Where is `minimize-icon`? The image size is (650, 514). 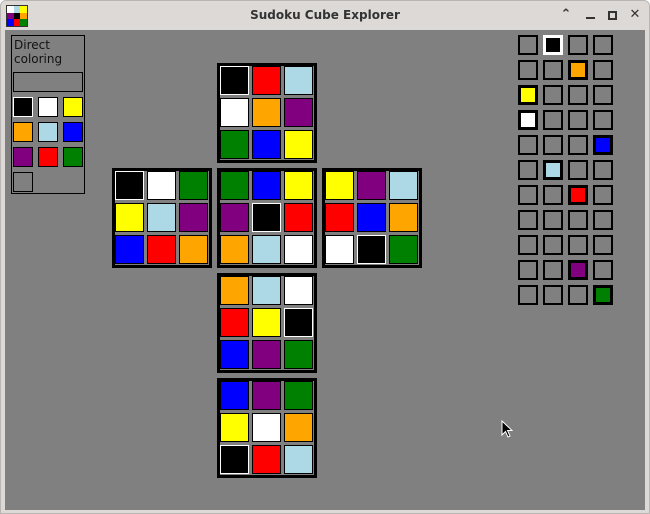 minimize-icon is located at coordinates (590, 15).